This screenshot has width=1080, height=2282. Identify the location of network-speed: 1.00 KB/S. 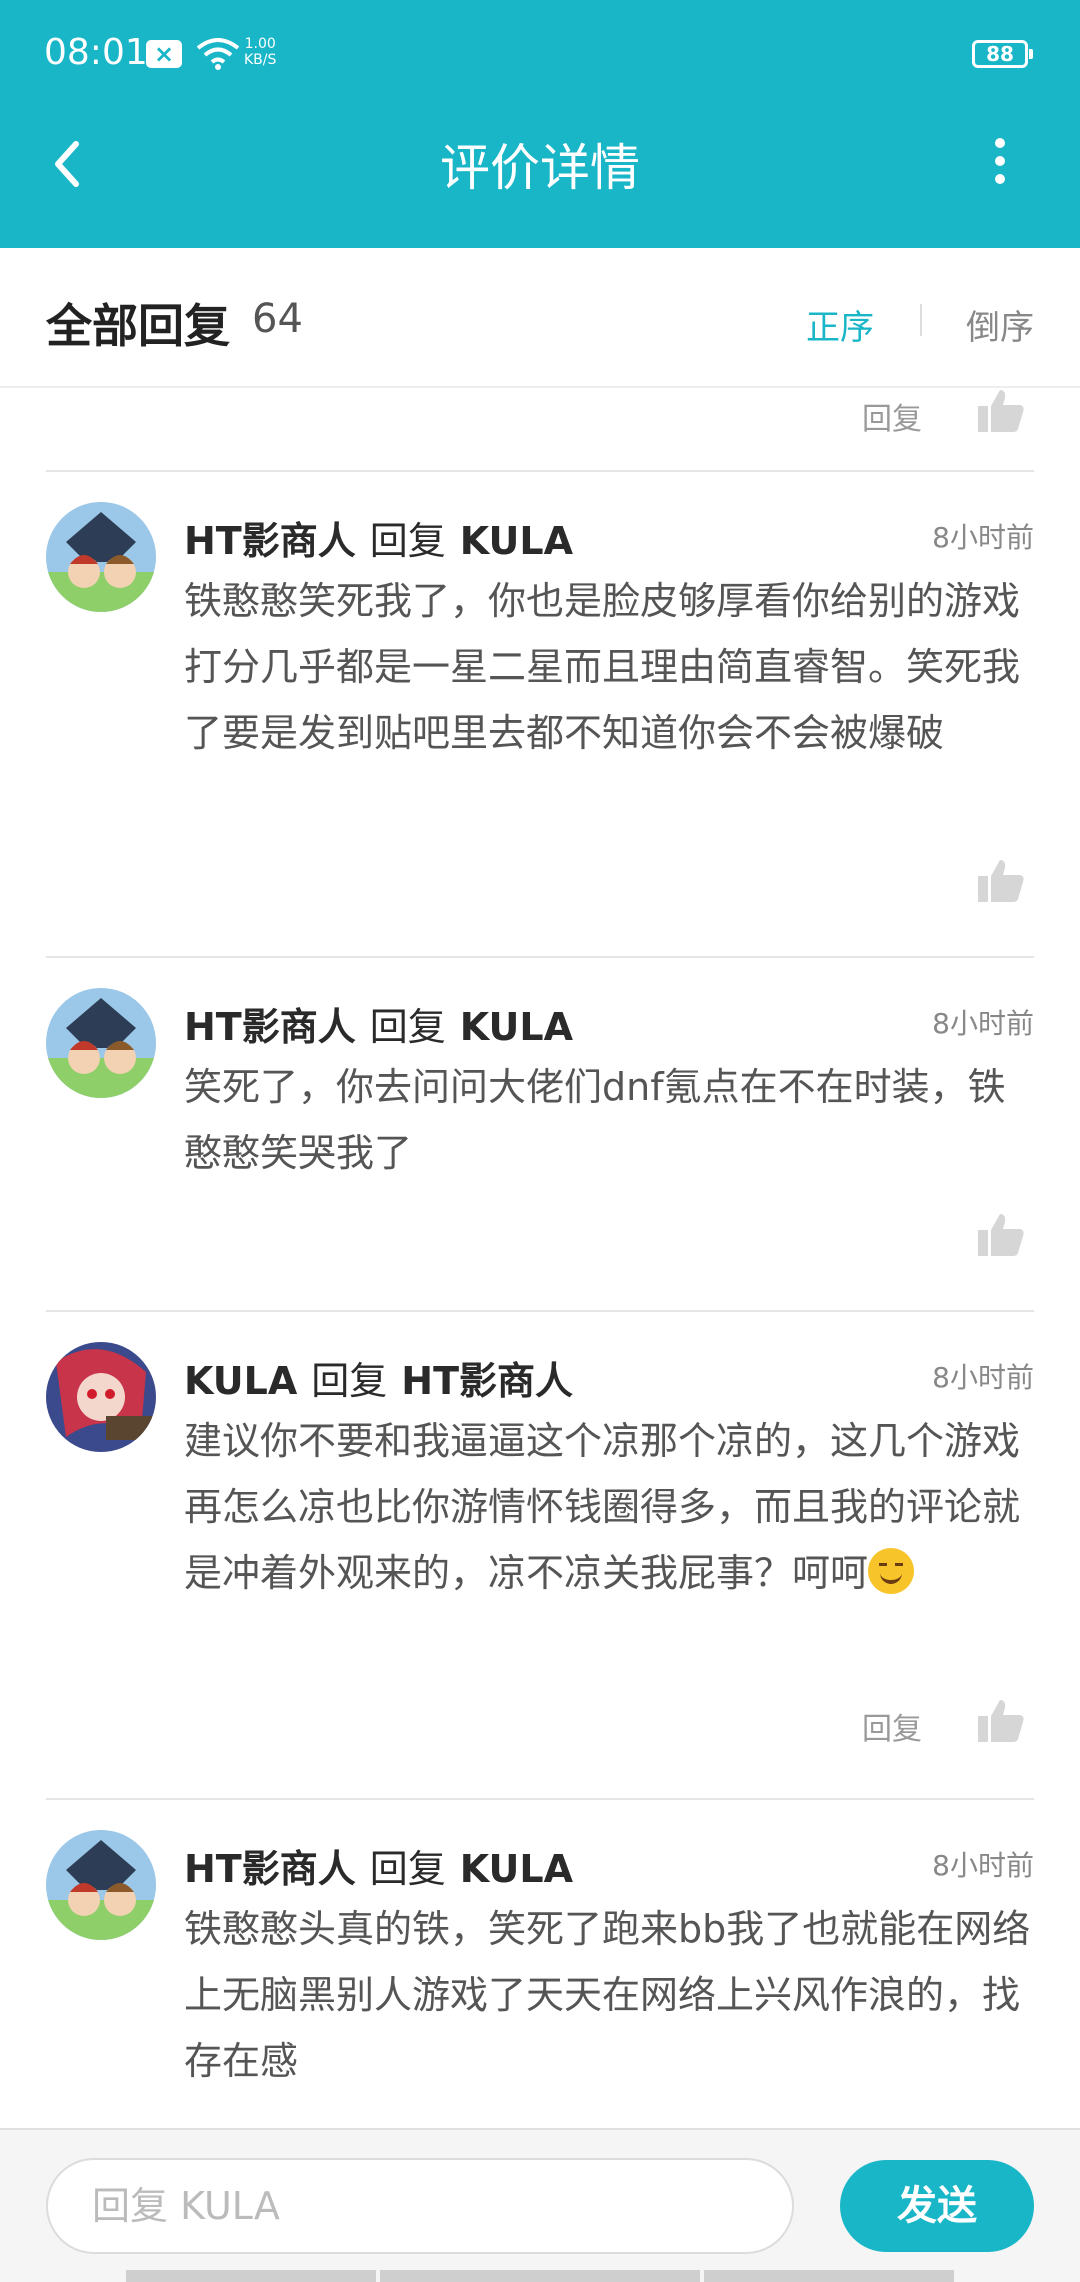
(260, 52).